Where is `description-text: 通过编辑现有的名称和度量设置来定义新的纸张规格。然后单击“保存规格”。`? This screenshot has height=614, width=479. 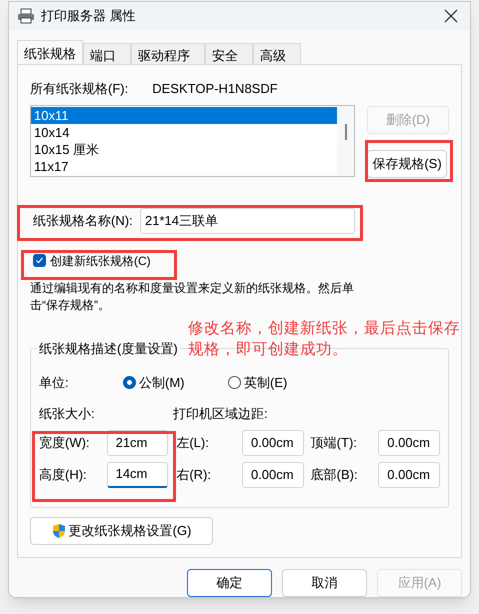 description-text: 通过编辑现有的名称和度量设置来定义新的纸张规格。然后单击“保存规格”。 is located at coordinates (192, 297).